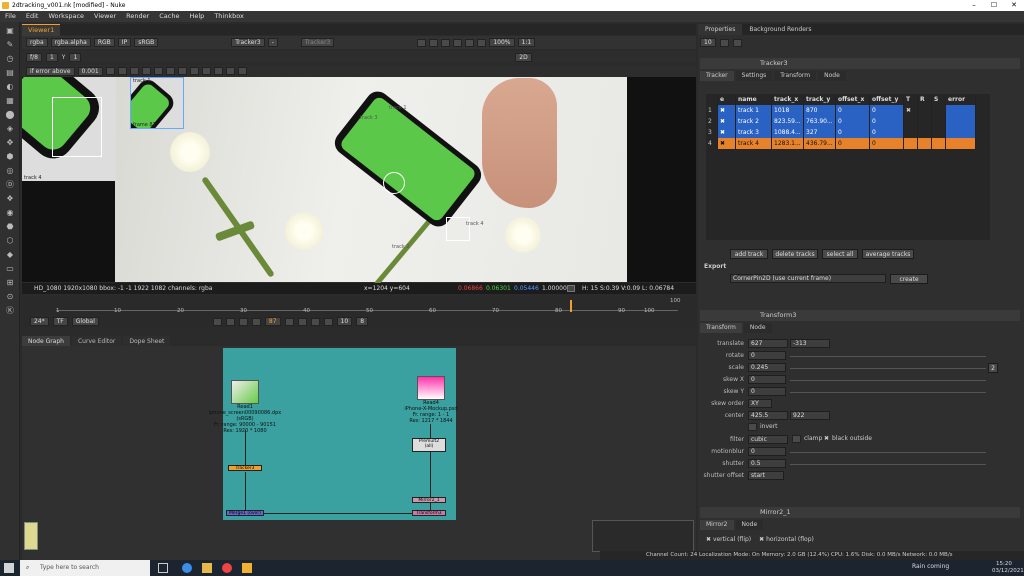 This screenshot has width=1024, height=576. Describe the element at coordinates (422, 42) in the screenshot. I see `roi-icon` at that location.